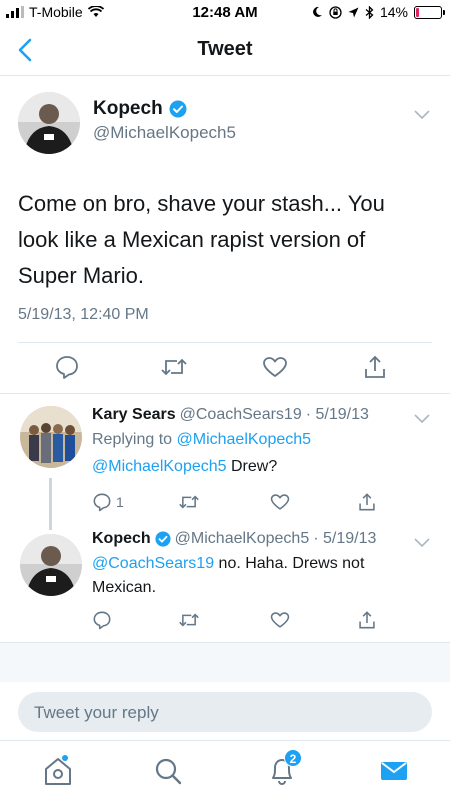 The image size is (450, 800). Describe the element at coordinates (393, 12) in the screenshot. I see `battery-percent: 14%` at that location.